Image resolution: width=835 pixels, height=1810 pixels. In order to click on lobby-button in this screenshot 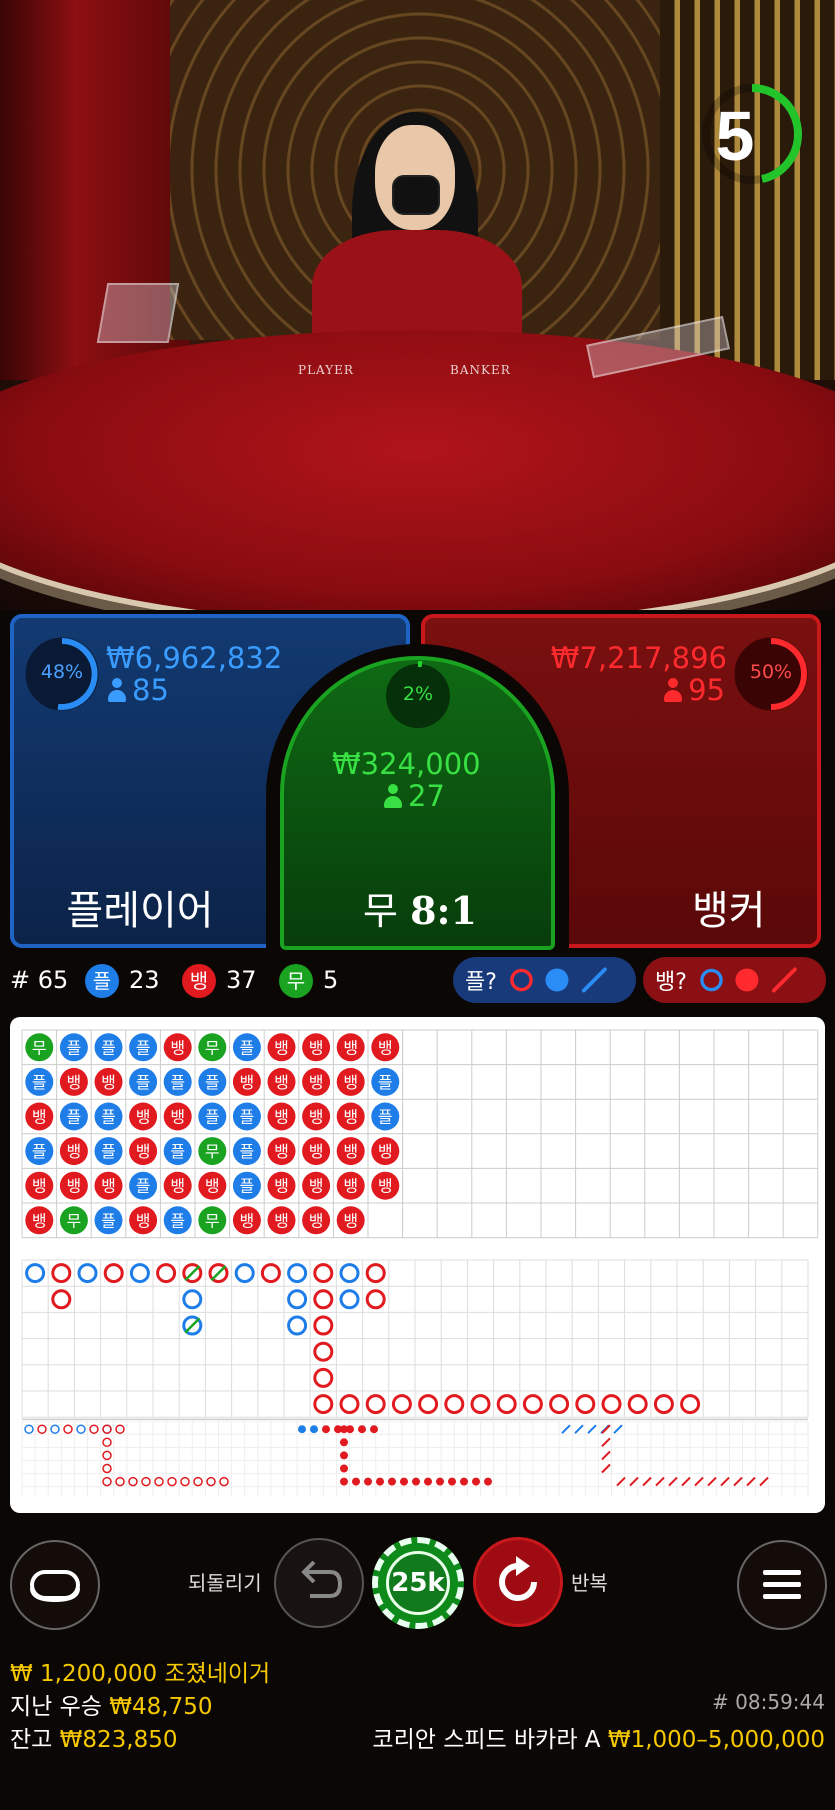, I will do `click(55, 1585)`.